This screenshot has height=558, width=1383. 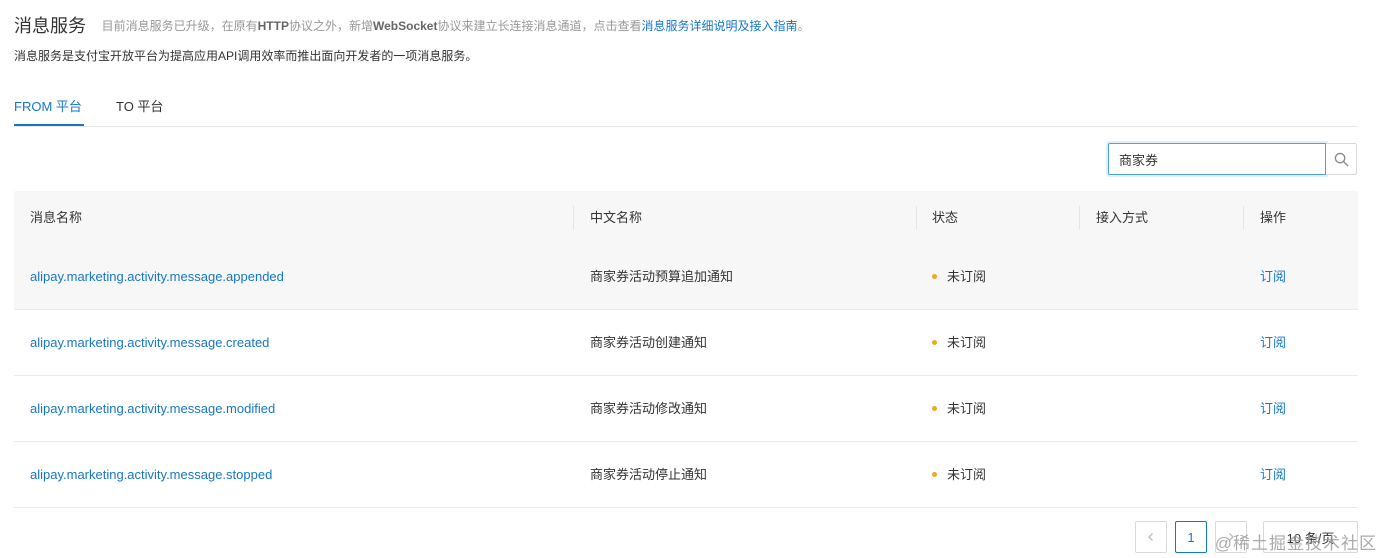 I want to click on chevron-left-icon, so click(x=1150, y=537).